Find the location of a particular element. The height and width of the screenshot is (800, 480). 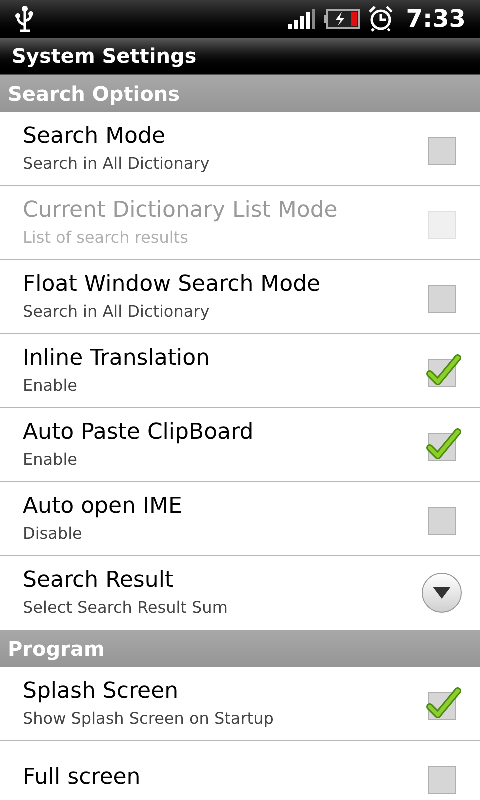

setting-title: Auto open IME is located at coordinates (103, 506).